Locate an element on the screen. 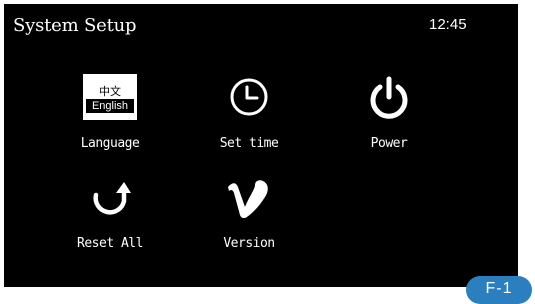 The height and width of the screenshot is (304, 535). power-button: Power is located at coordinates (389, 114).